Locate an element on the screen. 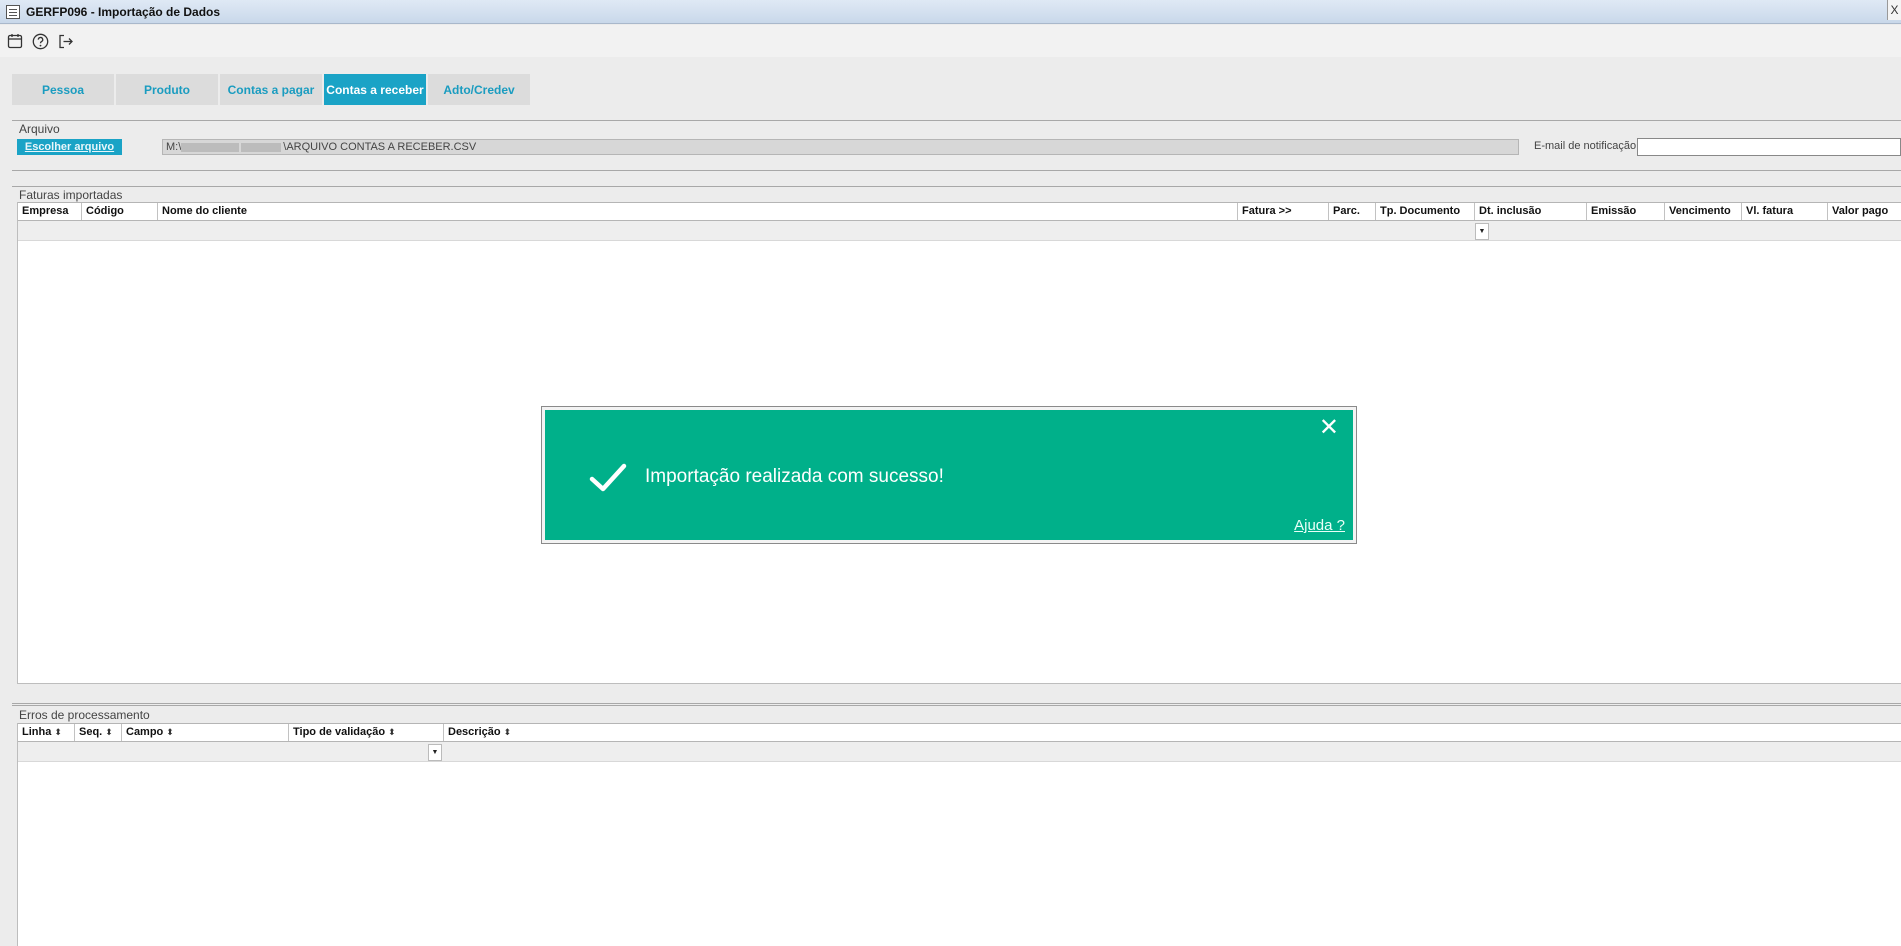 The image size is (1901, 946). file-path-prefix: M:\ is located at coordinates (174, 147).